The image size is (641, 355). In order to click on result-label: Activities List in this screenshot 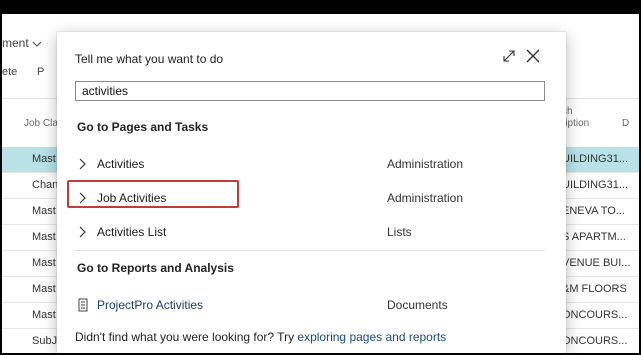, I will do `click(131, 232)`.